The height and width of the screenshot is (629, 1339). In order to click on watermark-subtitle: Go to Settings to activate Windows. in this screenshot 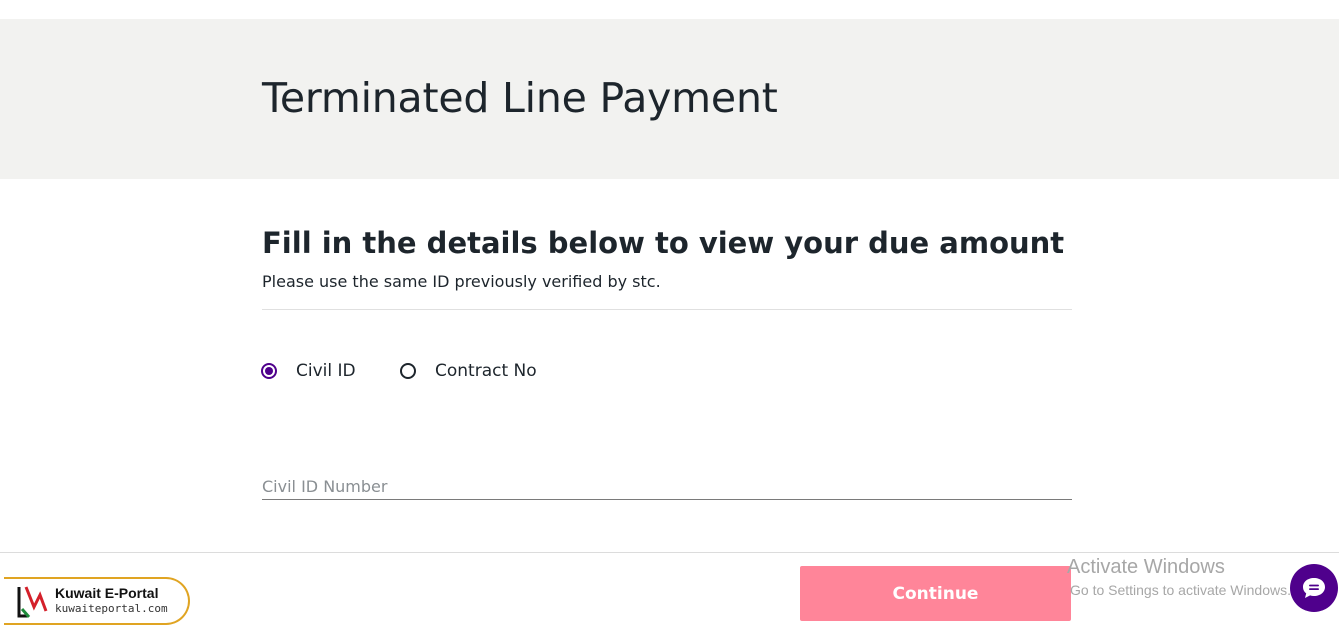, I will do `click(1180, 590)`.